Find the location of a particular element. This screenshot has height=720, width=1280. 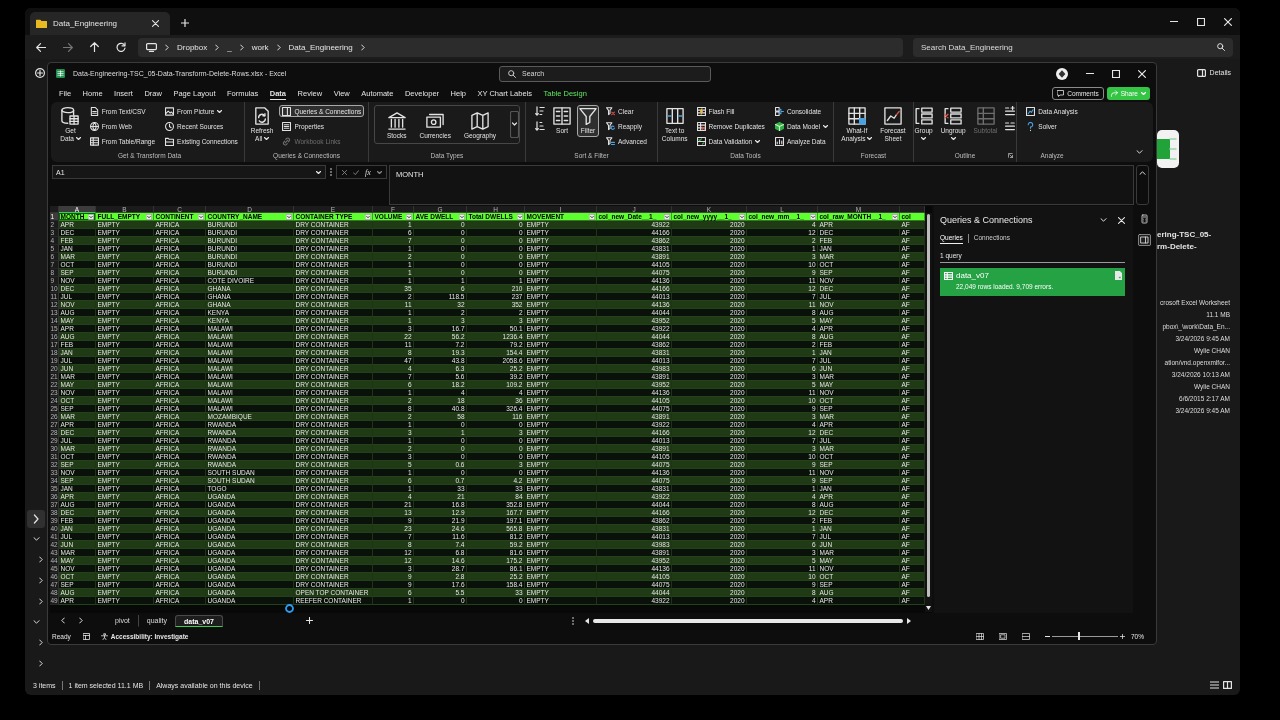

up-arrow-icon is located at coordinates (94, 47).